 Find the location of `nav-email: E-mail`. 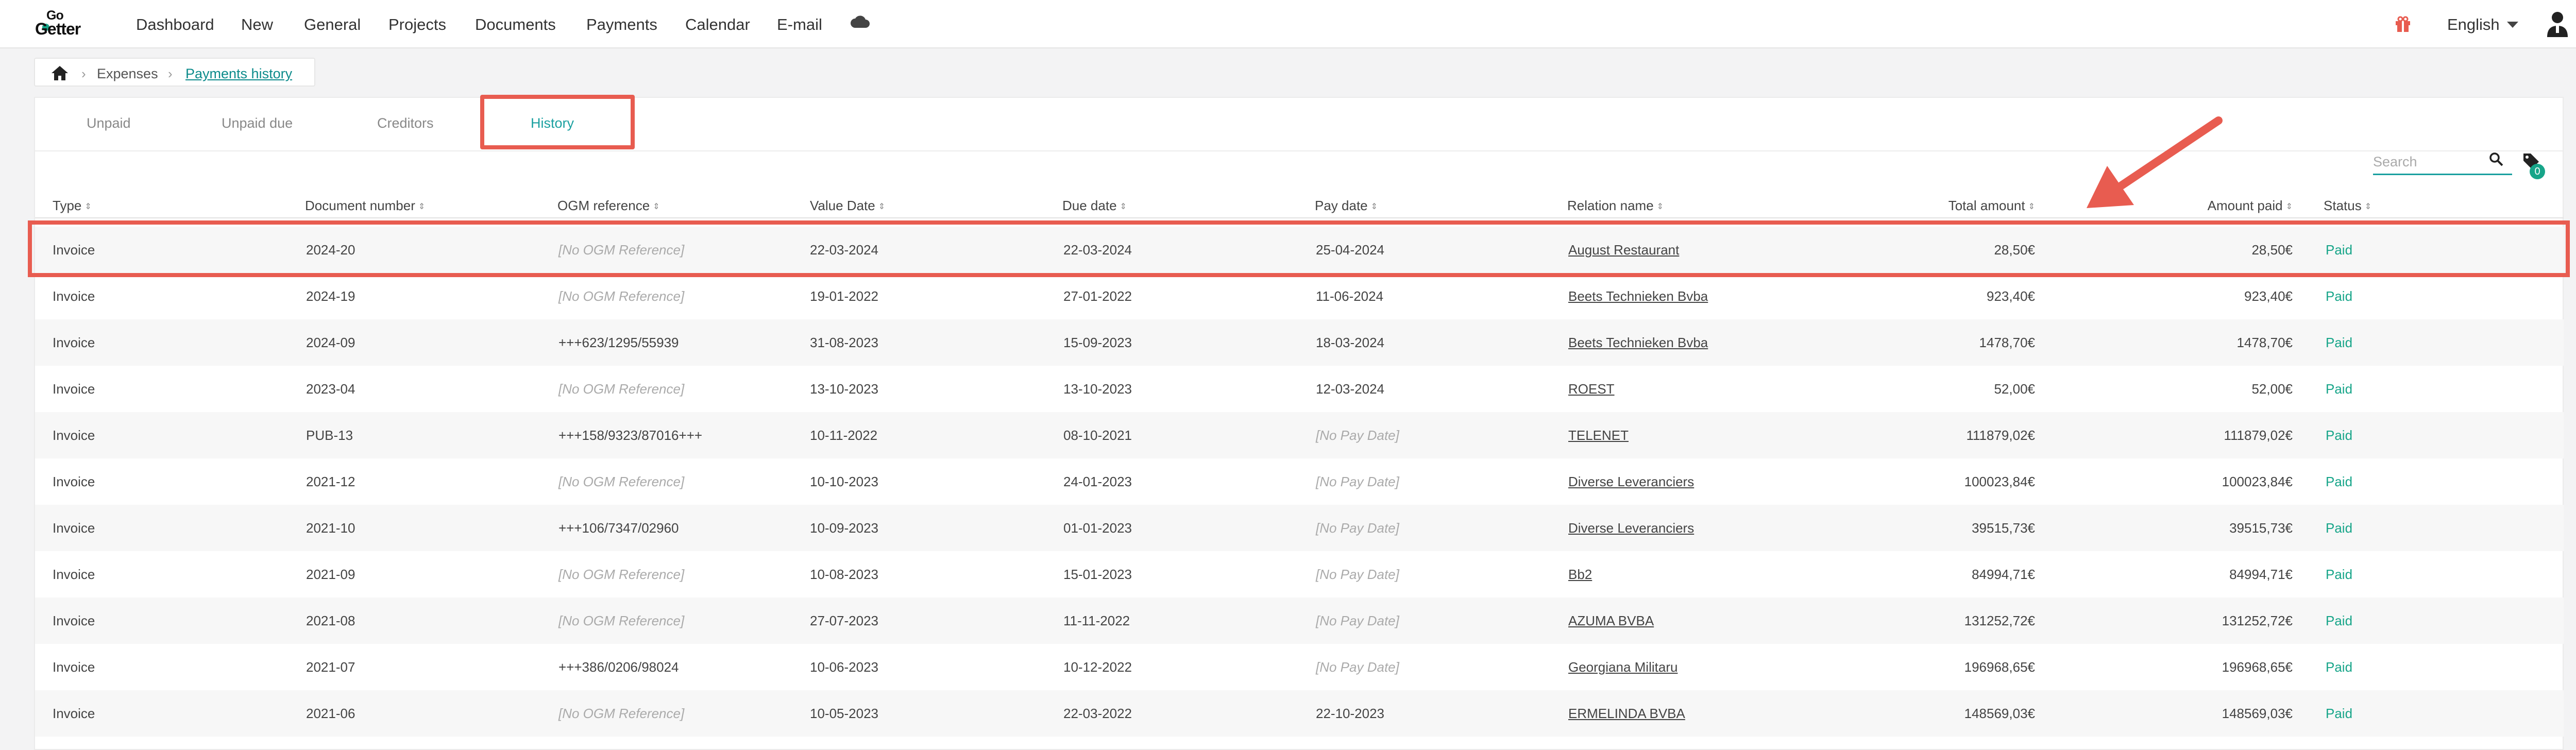

nav-email: E-mail is located at coordinates (799, 24).